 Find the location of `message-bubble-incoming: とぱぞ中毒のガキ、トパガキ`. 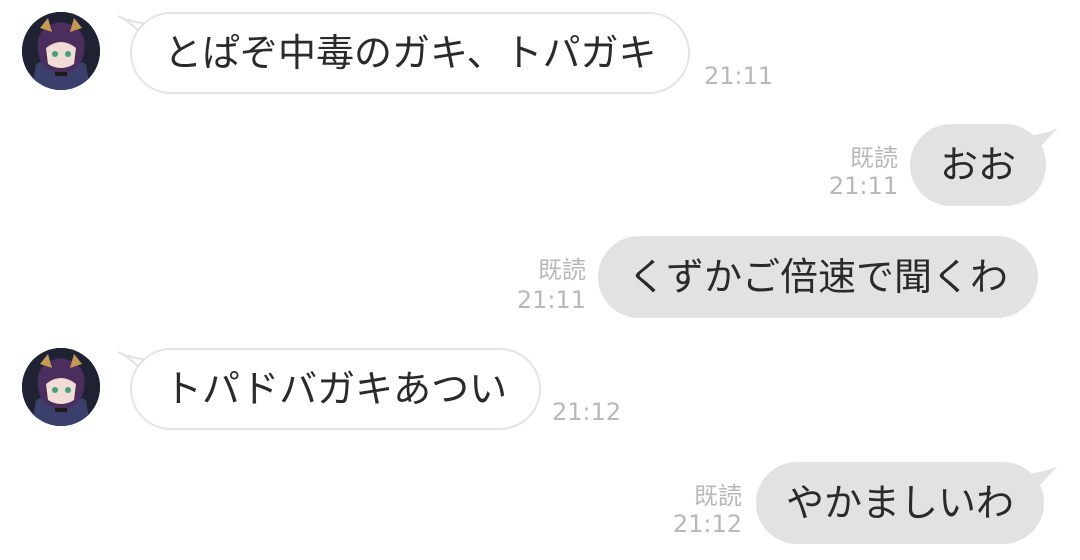

message-bubble-incoming: とぱぞ中毒のガキ、トパガキ is located at coordinates (410, 53).